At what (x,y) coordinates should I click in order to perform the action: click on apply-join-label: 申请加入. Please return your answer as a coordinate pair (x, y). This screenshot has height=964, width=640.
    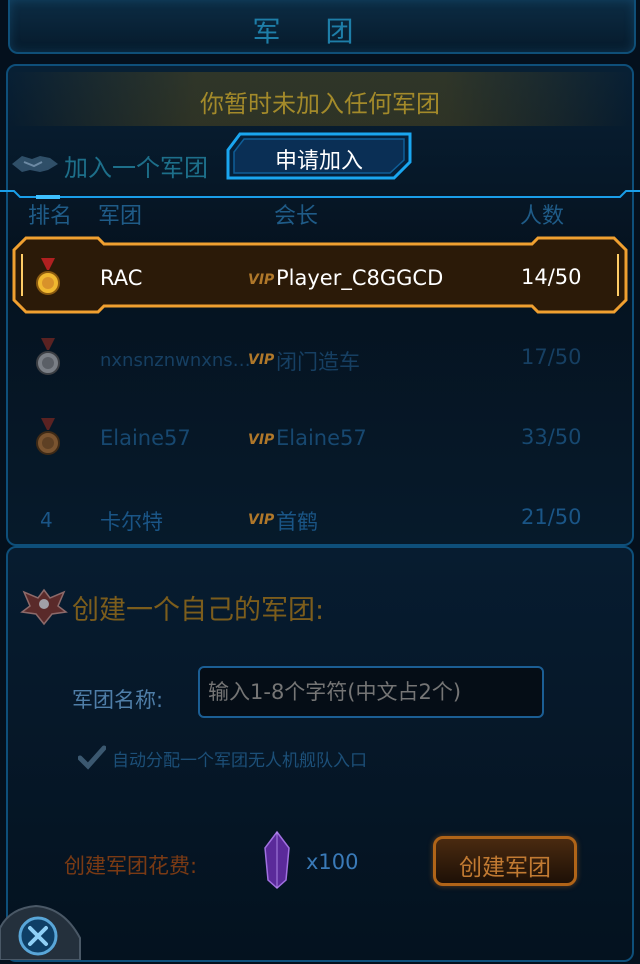
    Looking at the image, I should click on (318, 161).